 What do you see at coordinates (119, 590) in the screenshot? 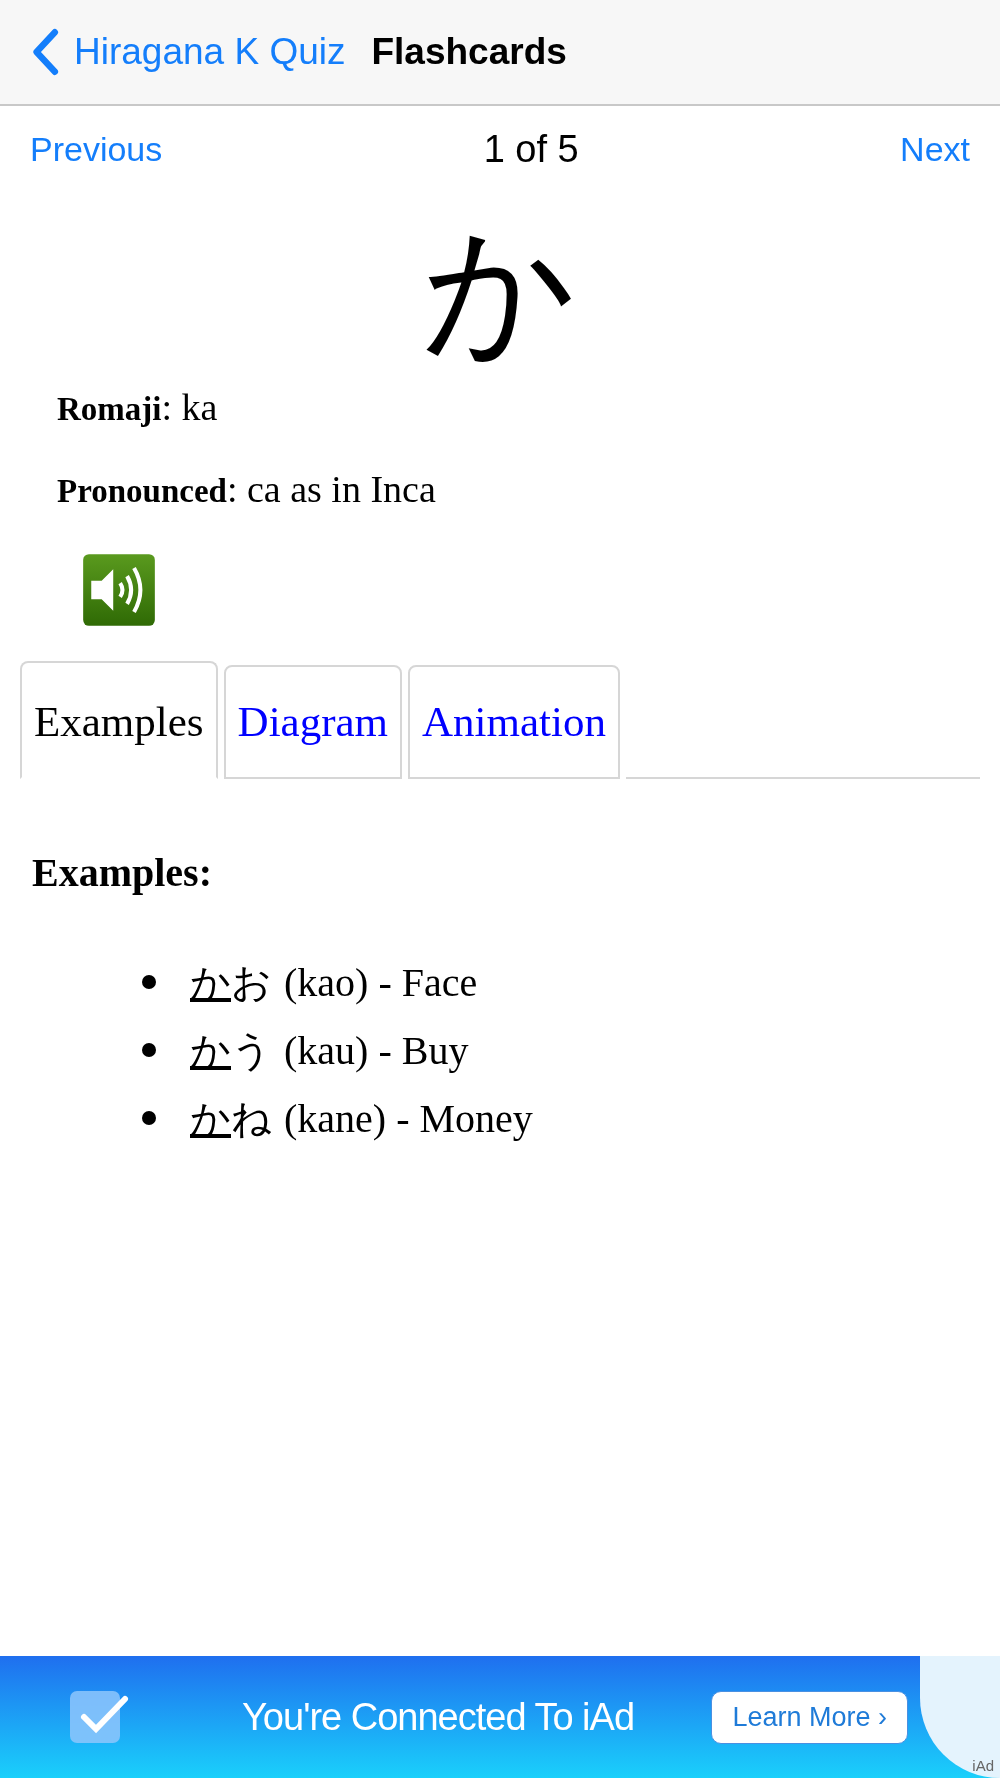
I see `speaker-icon` at bounding box center [119, 590].